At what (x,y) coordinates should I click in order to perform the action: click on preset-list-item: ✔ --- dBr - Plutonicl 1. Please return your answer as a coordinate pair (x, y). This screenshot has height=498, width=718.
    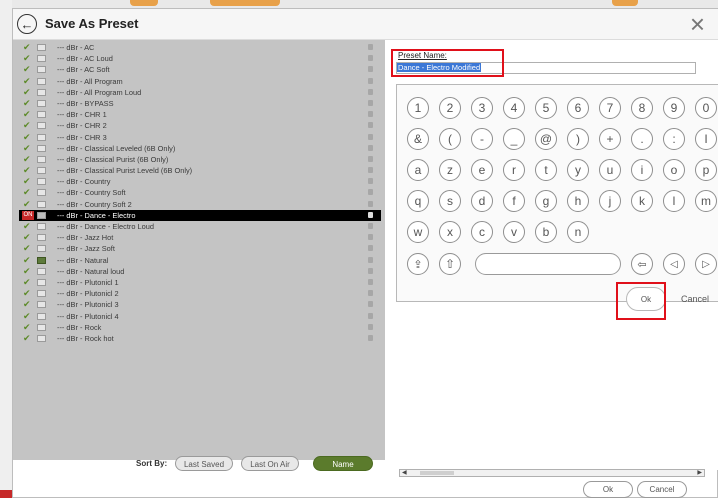
    Looking at the image, I should click on (200, 282).